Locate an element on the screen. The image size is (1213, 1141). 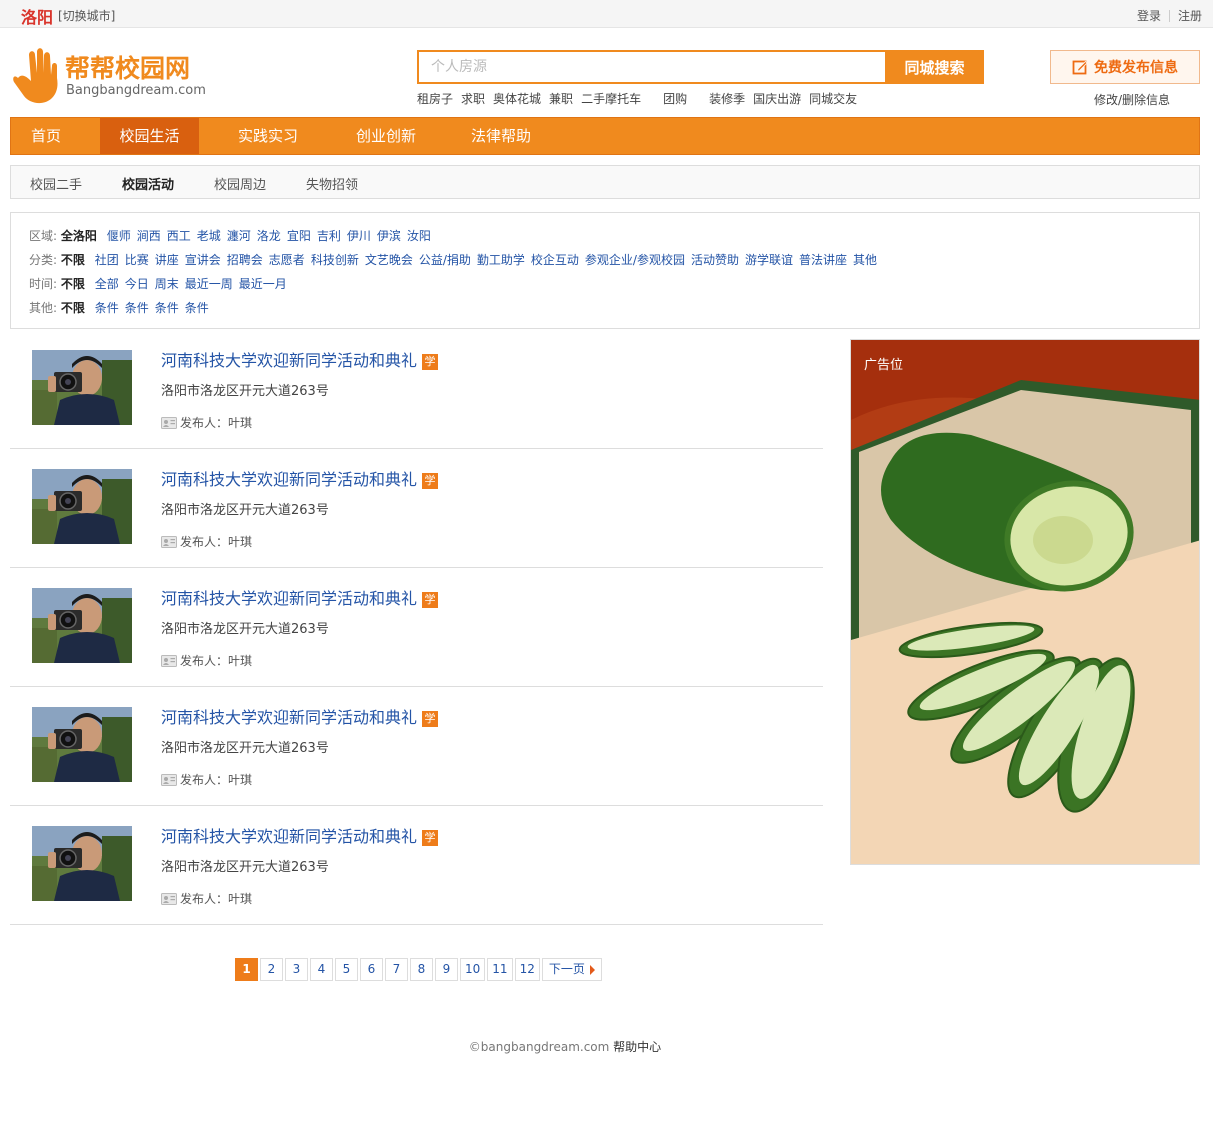
help-center-link: 帮助中心 is located at coordinates (637, 1047).